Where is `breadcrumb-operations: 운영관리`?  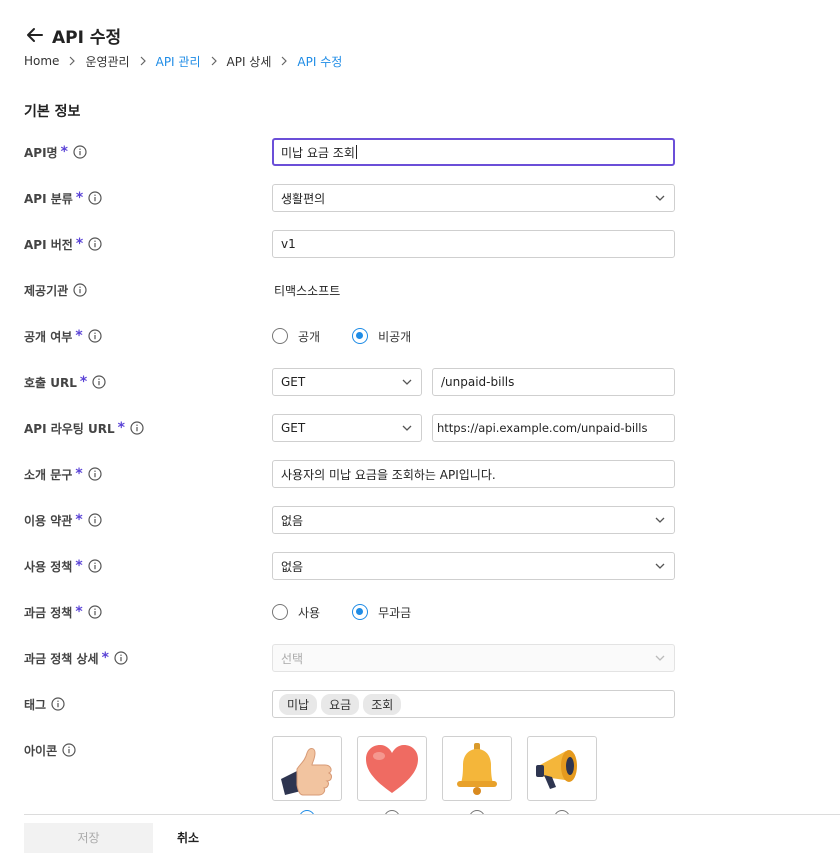 breadcrumb-operations: 운영관리 is located at coordinates (107, 61).